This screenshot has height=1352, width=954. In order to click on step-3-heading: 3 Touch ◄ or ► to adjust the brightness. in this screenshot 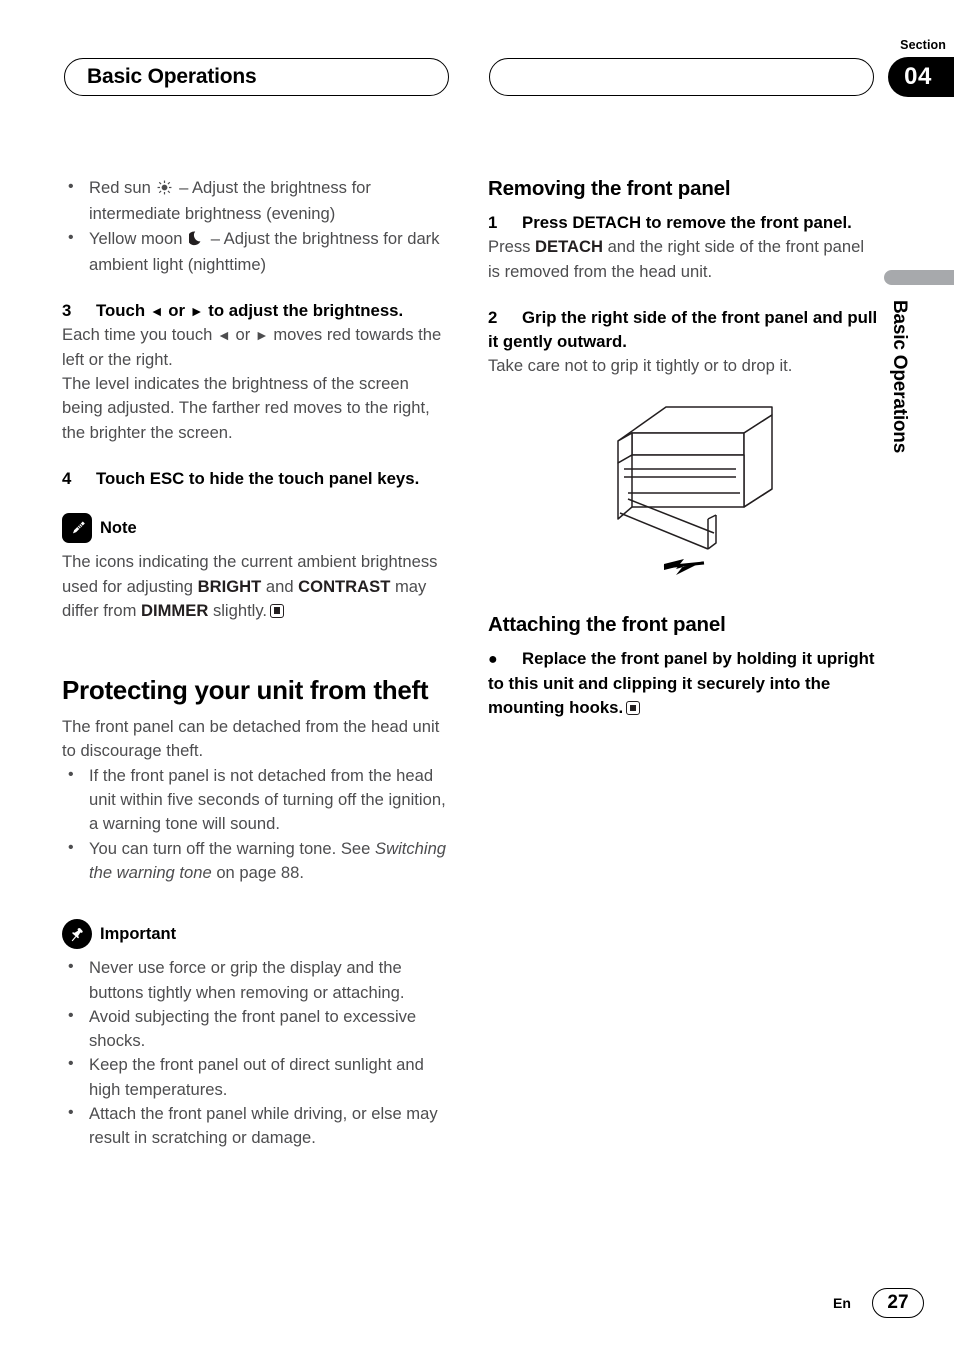, I will do `click(257, 311)`.